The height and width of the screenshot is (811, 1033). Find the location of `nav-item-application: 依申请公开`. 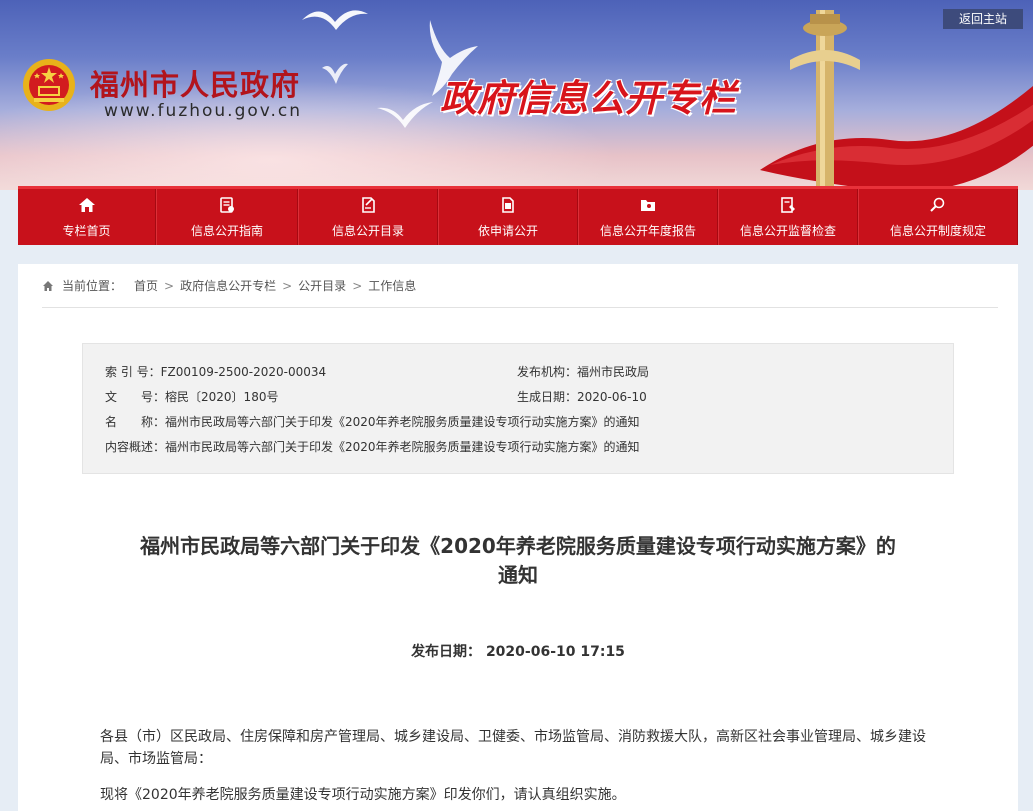

nav-item-application: 依申请公开 is located at coordinates (508, 217).